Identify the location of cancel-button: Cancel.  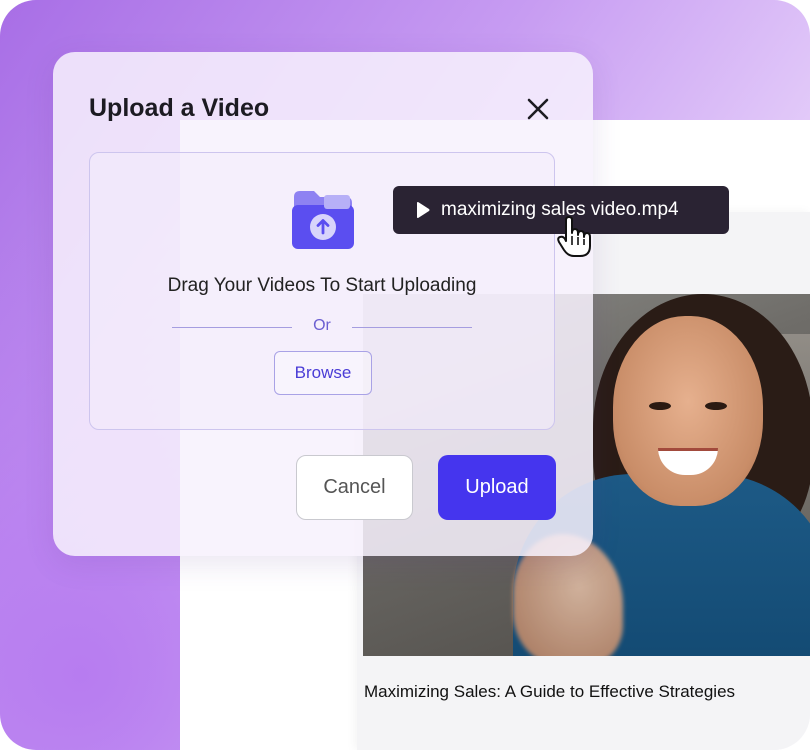
(354, 487).